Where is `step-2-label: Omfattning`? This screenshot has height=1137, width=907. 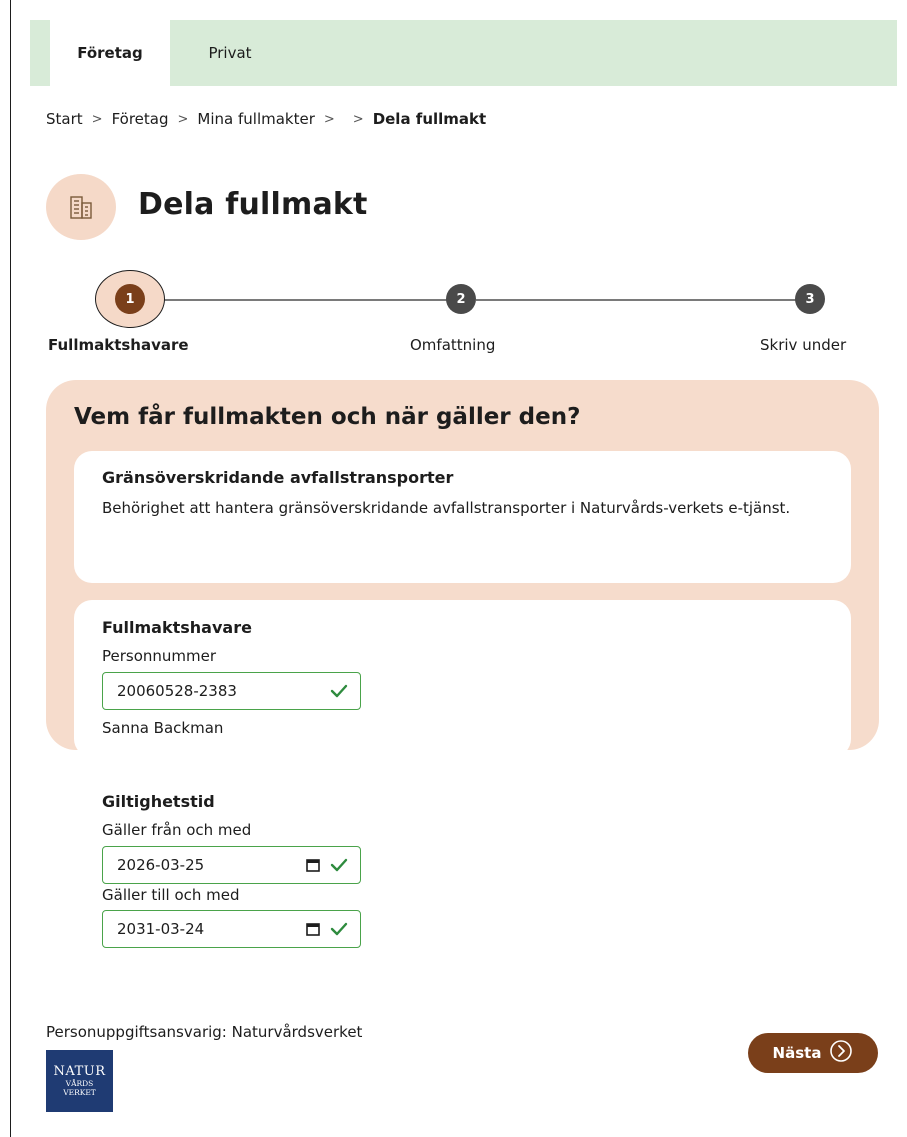 step-2-label: Omfattning is located at coordinates (453, 345).